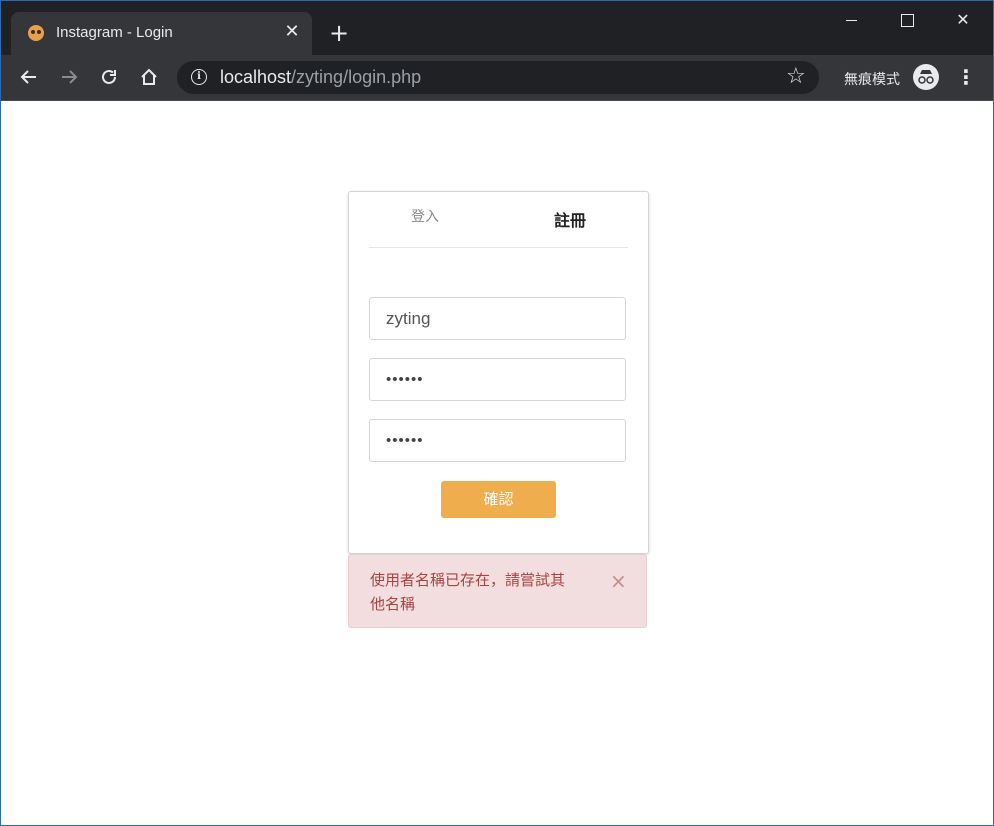 The height and width of the screenshot is (826, 994). Describe the element at coordinates (872, 80) in the screenshot. I see `incognito-label: 無痕模式` at that location.